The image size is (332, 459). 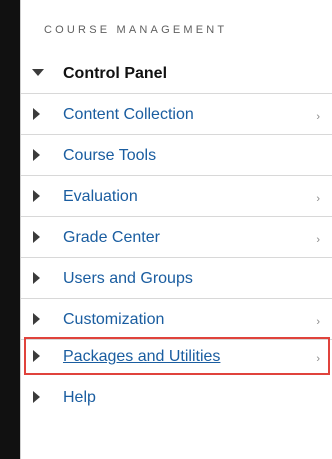 I want to click on menu-item-label: Help, so click(x=79, y=397).